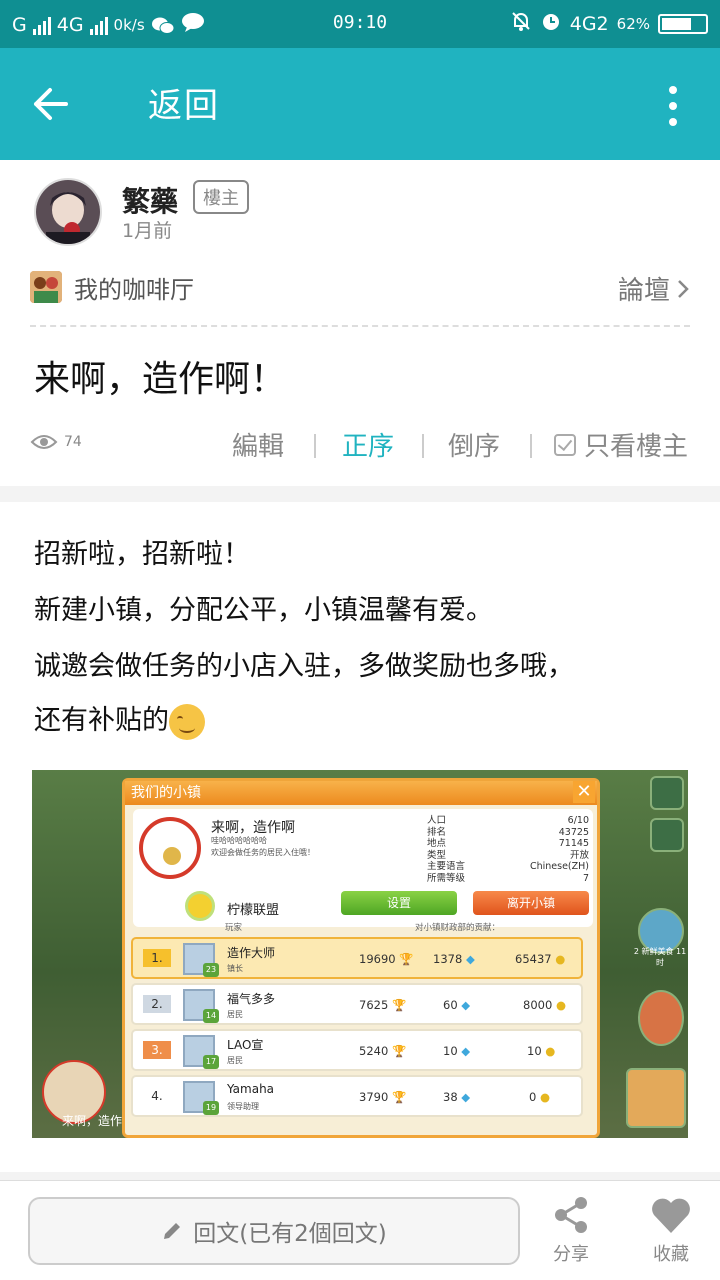  Describe the element at coordinates (357, 1004) in the screenshot. I see `ranking-row: 2. 14 福气多多 居民 7625 🏆 60 ◆ 8000 ●` at that location.